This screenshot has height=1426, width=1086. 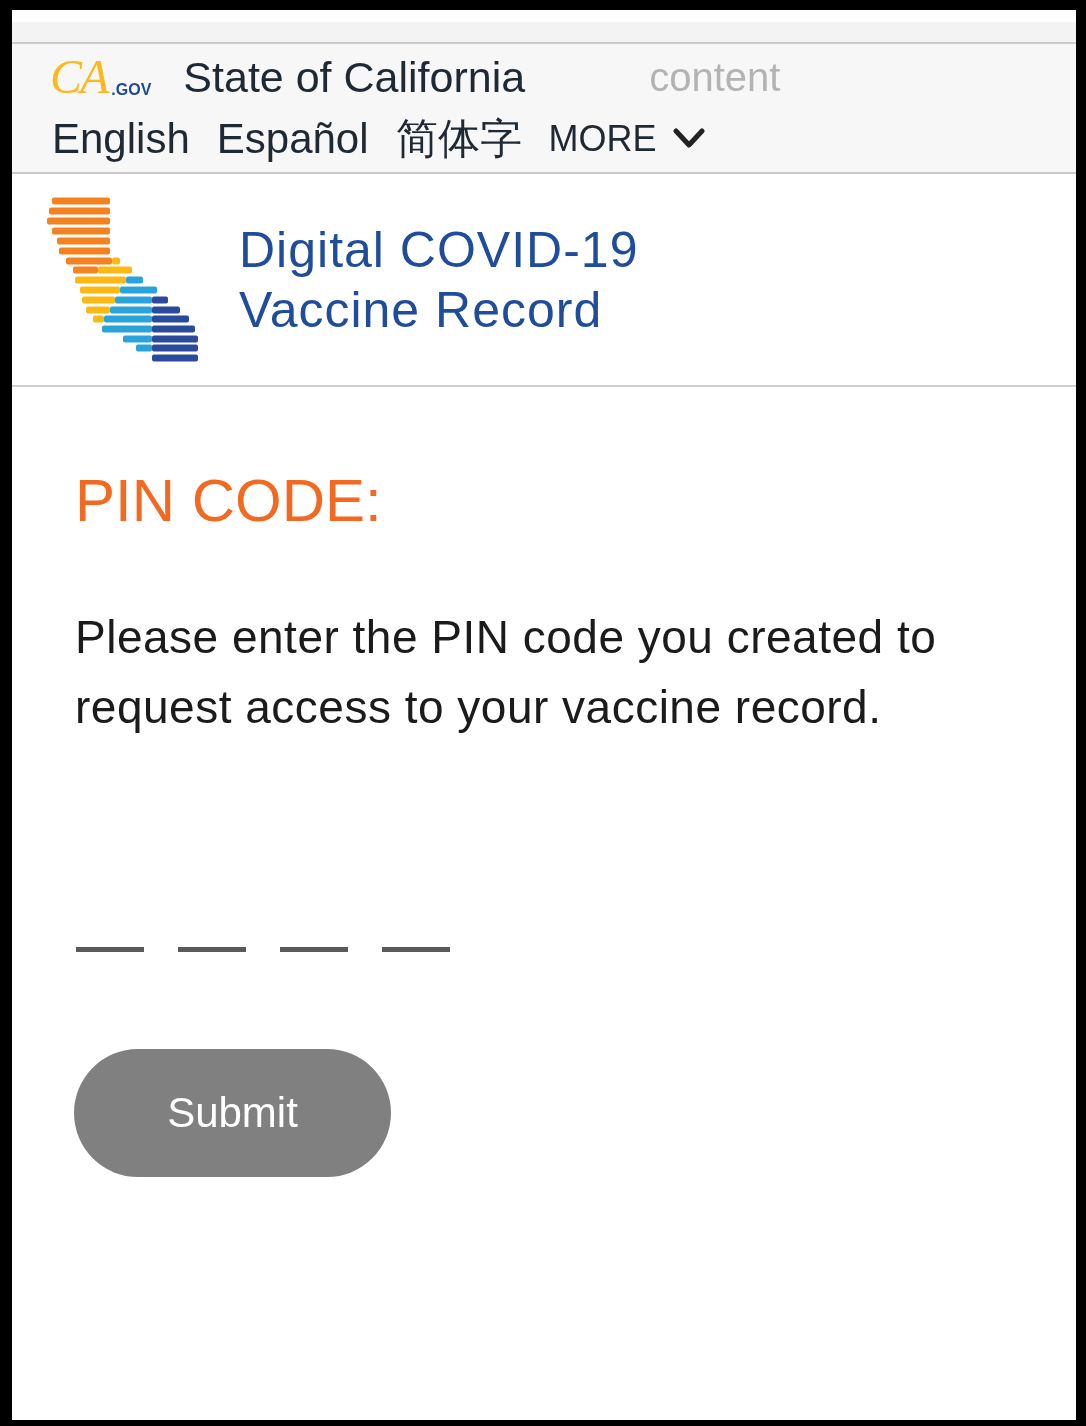 I want to click on site-title: Digital COVID-19 Vaccine Record, so click(x=439, y=280).